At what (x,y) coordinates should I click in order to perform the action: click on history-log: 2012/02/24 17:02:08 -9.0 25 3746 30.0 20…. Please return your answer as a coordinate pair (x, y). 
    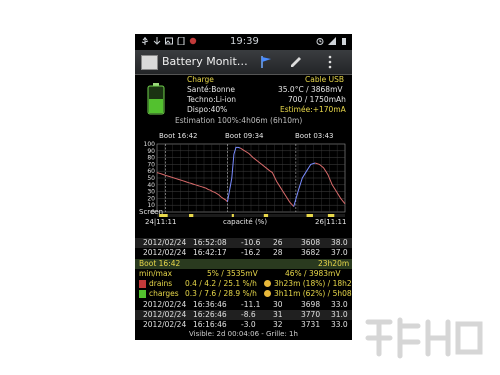
    Looking at the image, I should click on (243, 284).